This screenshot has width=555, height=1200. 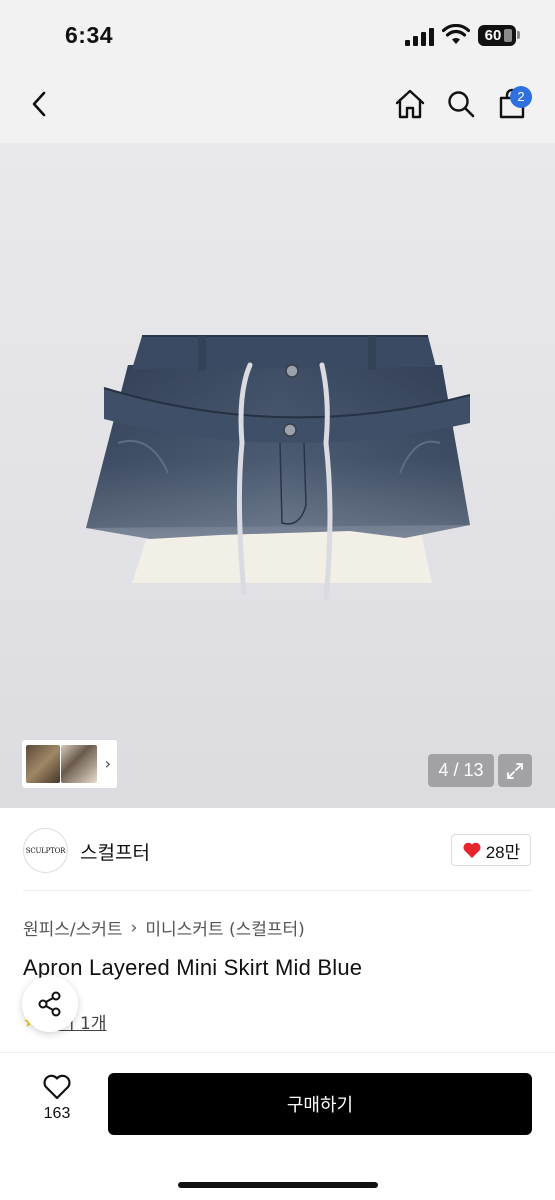 I want to click on breadcrumb-subcategory: 미니스커트 (스컬프터), so click(x=224, y=927).